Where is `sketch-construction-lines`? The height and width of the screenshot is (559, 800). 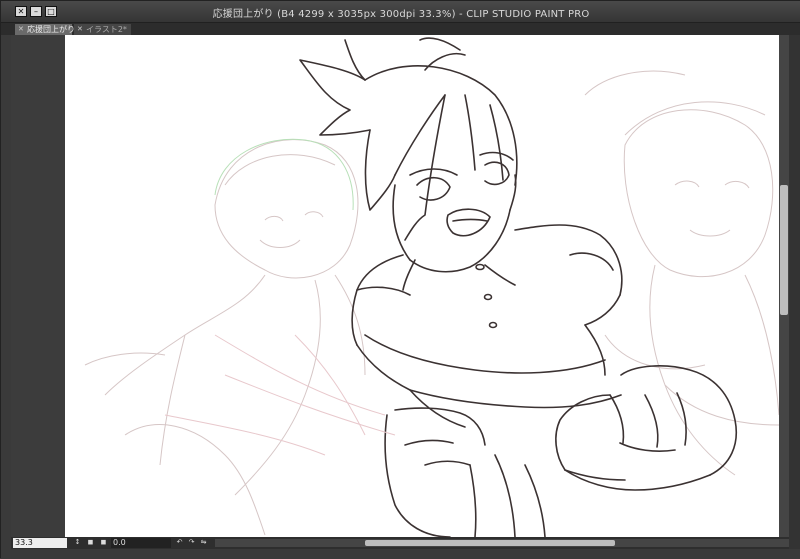
sketch-construction-lines is located at coordinates (280, 395).